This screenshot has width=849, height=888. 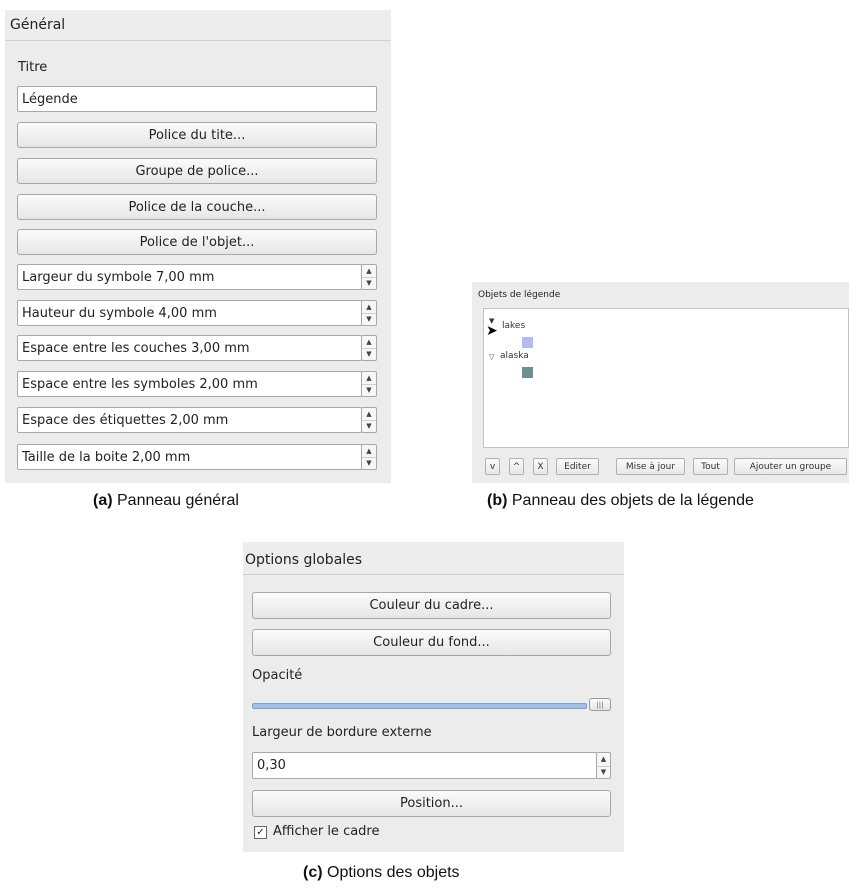 What do you see at coordinates (304, 560) in the screenshot?
I see `global-options-title: Options globales` at bounding box center [304, 560].